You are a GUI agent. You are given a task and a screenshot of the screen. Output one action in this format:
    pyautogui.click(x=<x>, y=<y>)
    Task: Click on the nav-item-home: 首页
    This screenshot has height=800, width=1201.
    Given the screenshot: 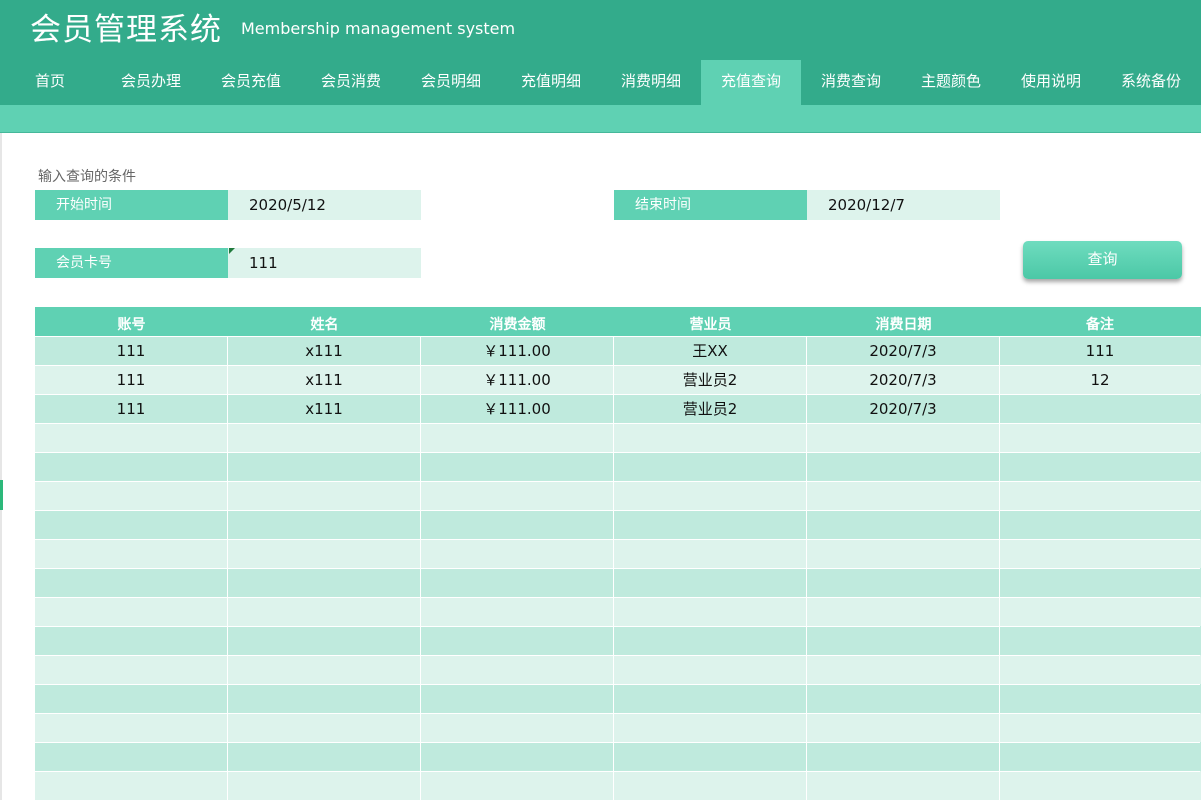 What is the action you would take?
    pyautogui.click(x=50, y=82)
    